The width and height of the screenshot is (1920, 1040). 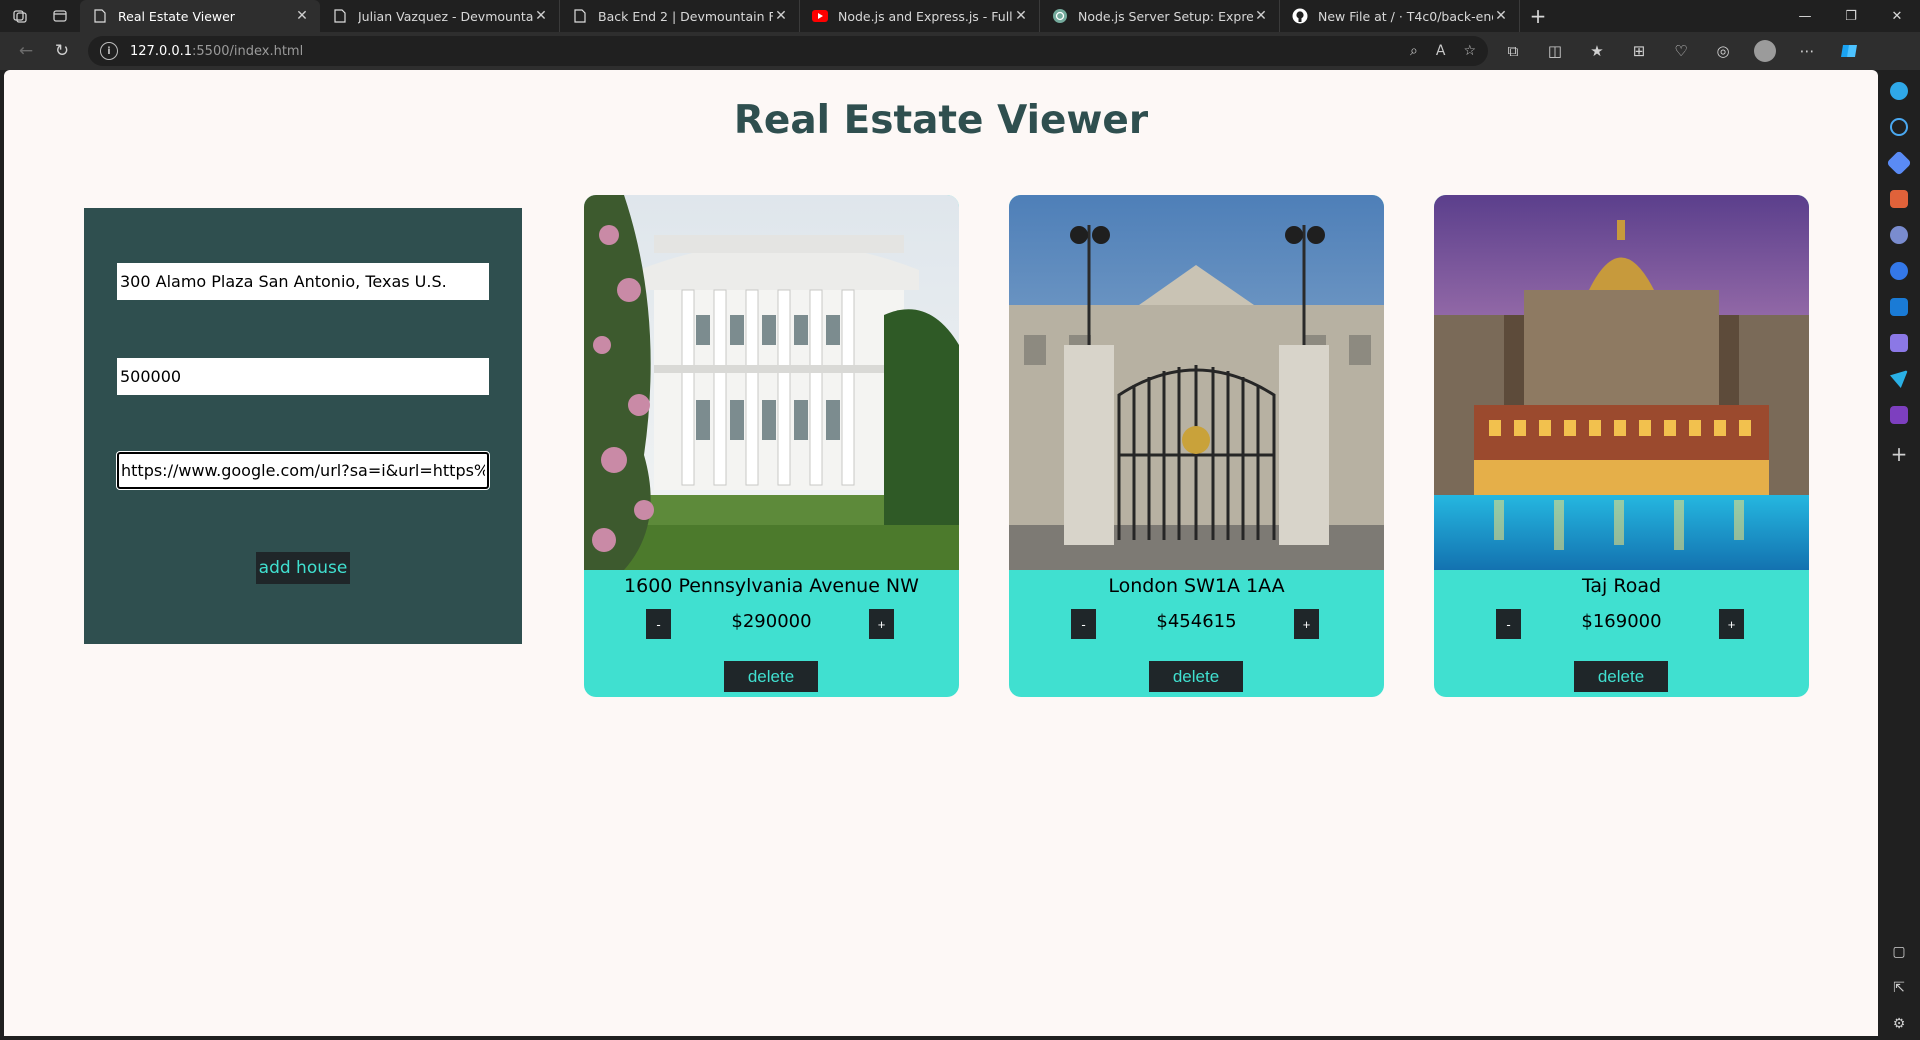 What do you see at coordinates (1621, 621) in the screenshot?
I see `house-price: $169000` at bounding box center [1621, 621].